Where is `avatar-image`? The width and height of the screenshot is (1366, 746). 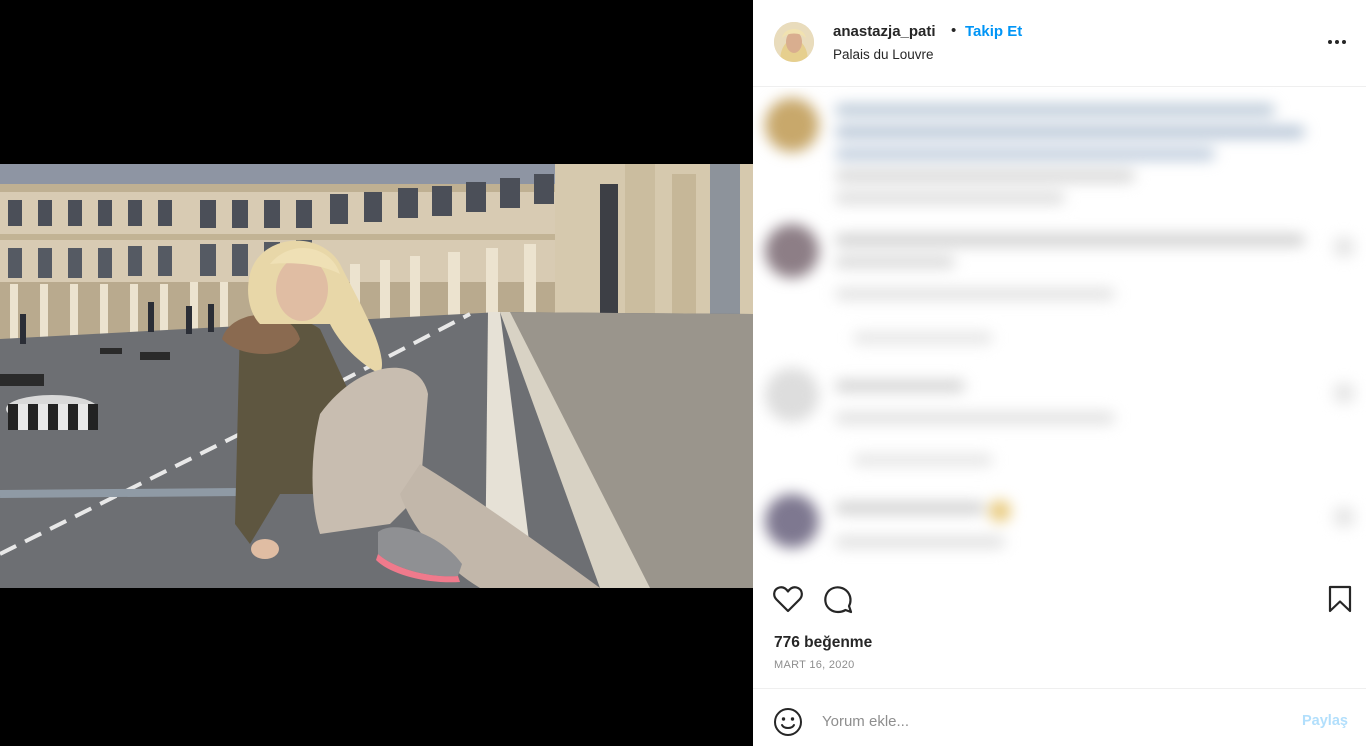
avatar-image is located at coordinates (794, 42).